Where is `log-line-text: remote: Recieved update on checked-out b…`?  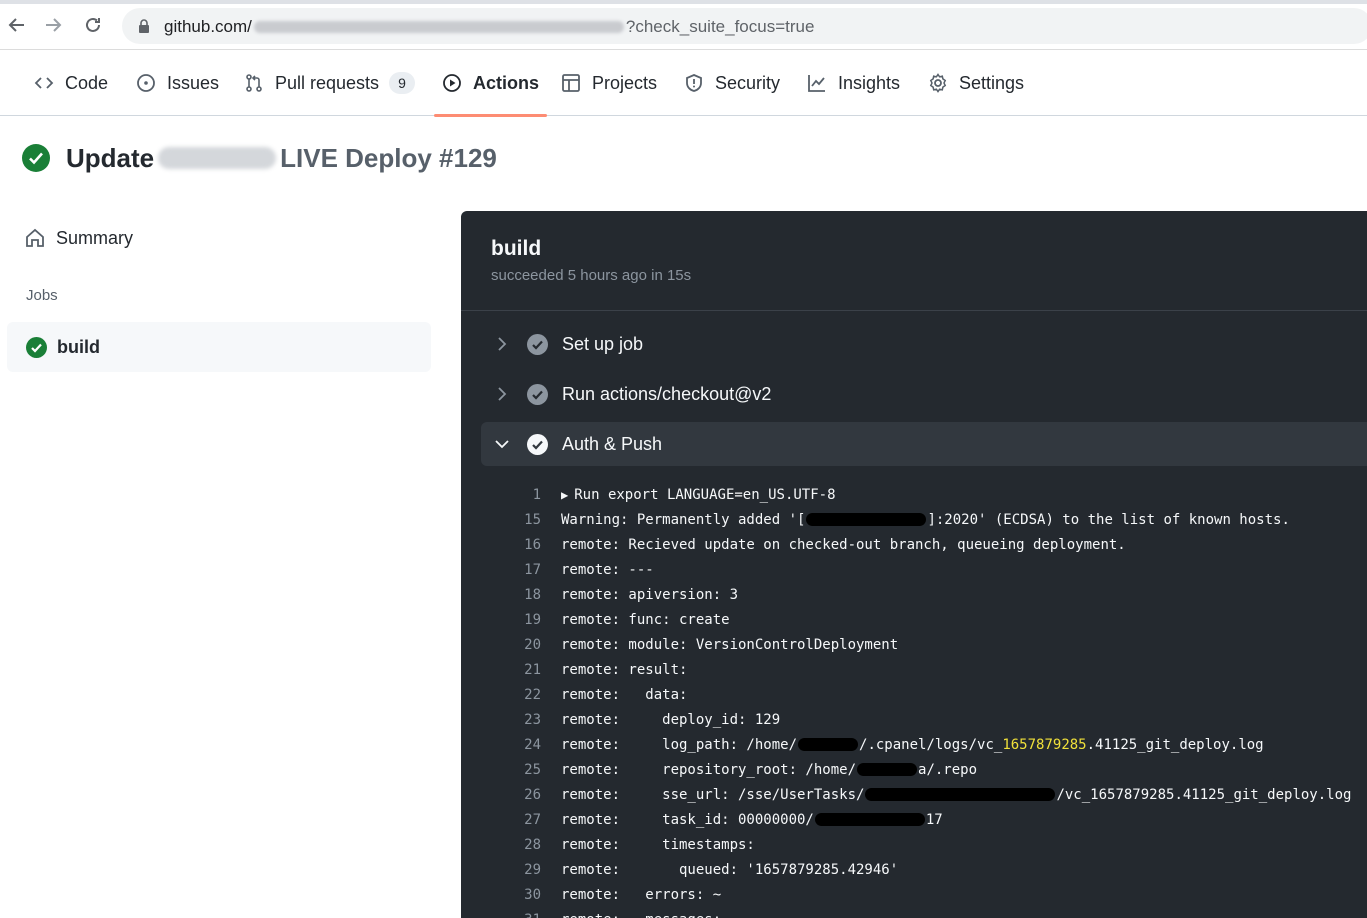 log-line-text: remote: Recieved update on checked-out b… is located at coordinates (833, 545).